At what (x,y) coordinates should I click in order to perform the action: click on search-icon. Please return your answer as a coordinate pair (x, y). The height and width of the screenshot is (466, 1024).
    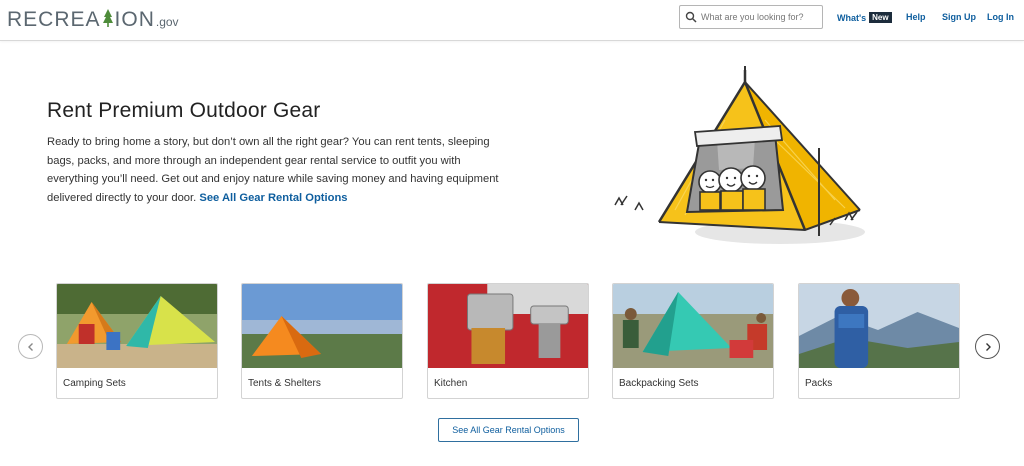
    Looking at the image, I should click on (691, 17).